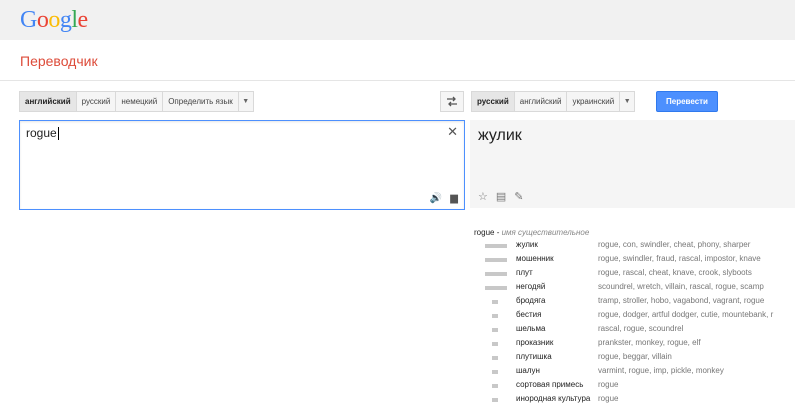  Describe the element at coordinates (493, 101) in the screenshot. I see `target-lang-0: русский` at that location.